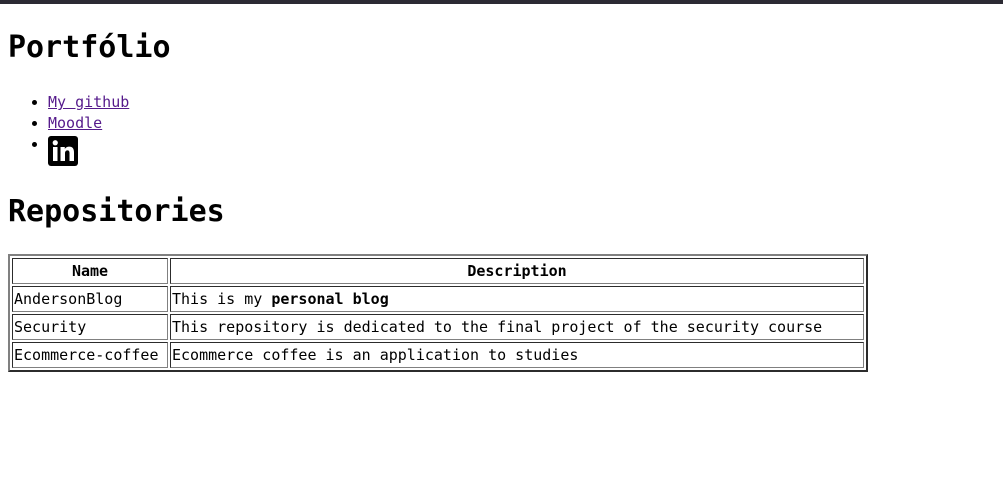 The height and width of the screenshot is (486, 1003). Describe the element at coordinates (88, 150) in the screenshot. I see `list-item` at that location.